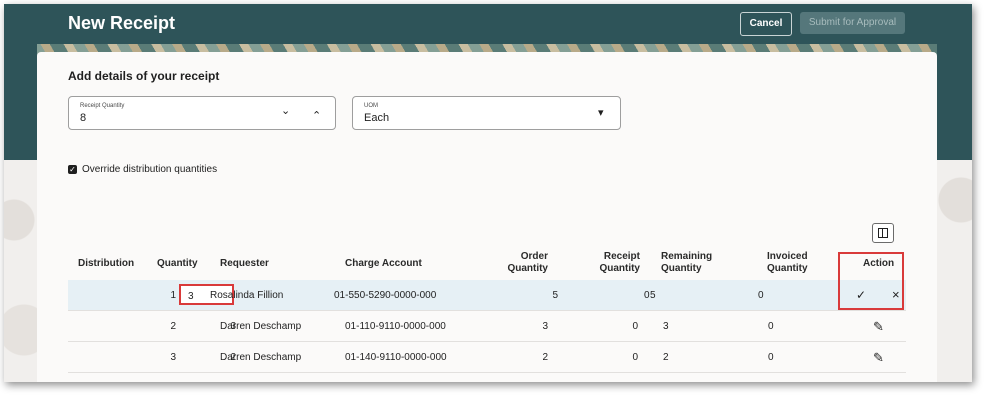 This screenshot has height=396, width=986. I want to click on column-toggle-button, so click(883, 233).